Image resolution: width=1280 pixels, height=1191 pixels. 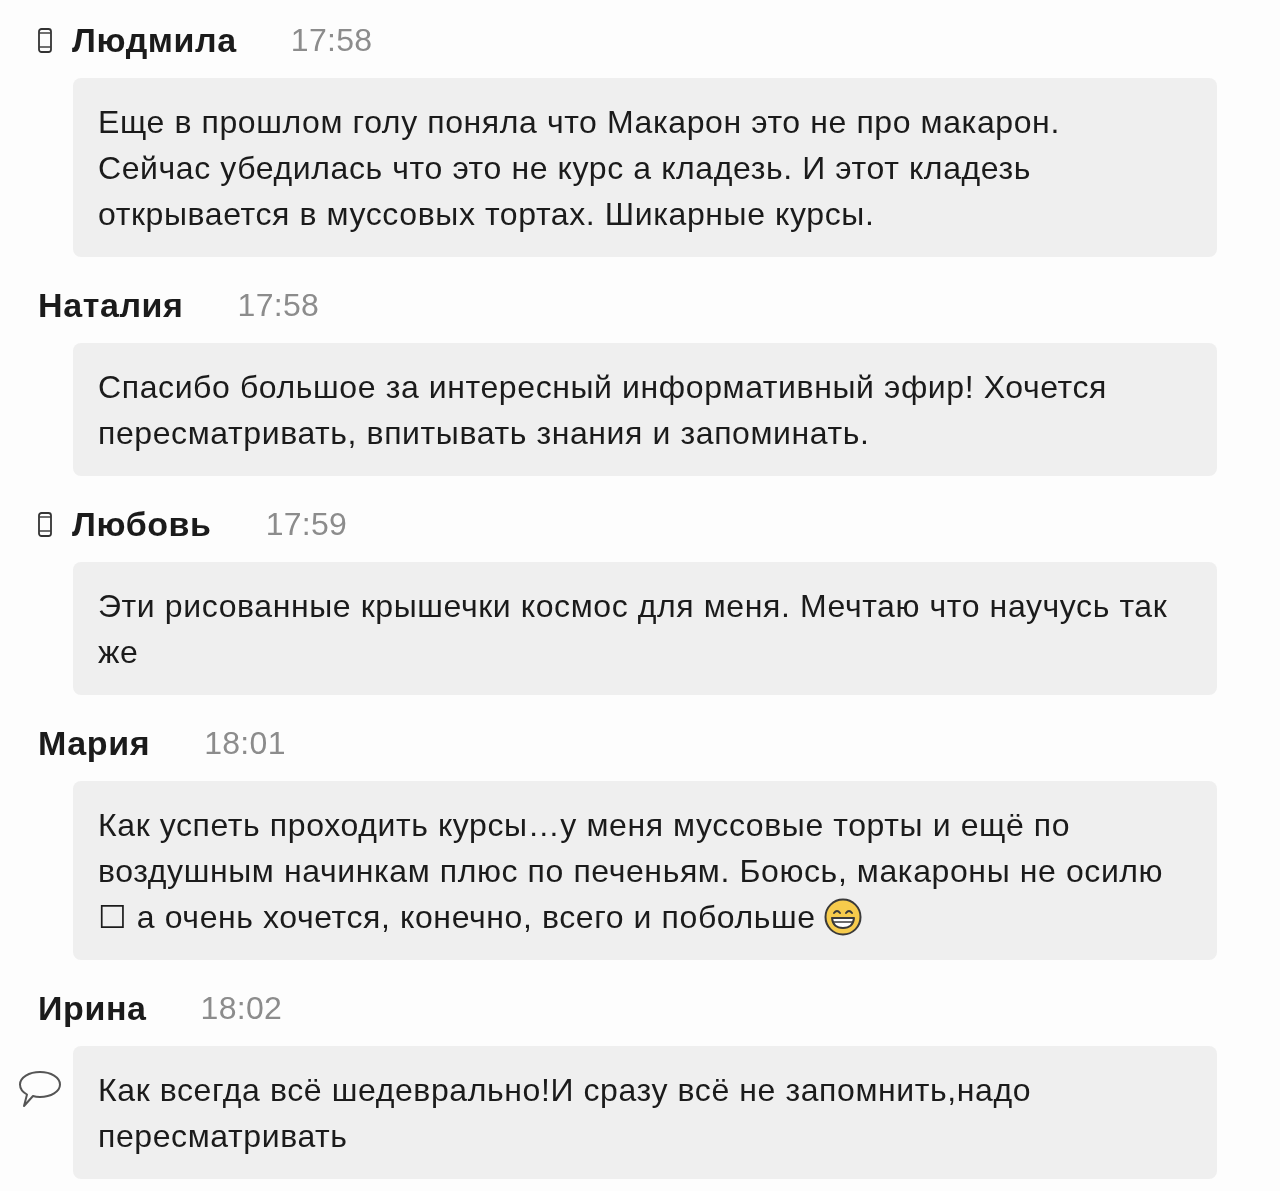 What do you see at coordinates (154, 40) in the screenshot?
I see `author-name: Людмила` at bounding box center [154, 40].